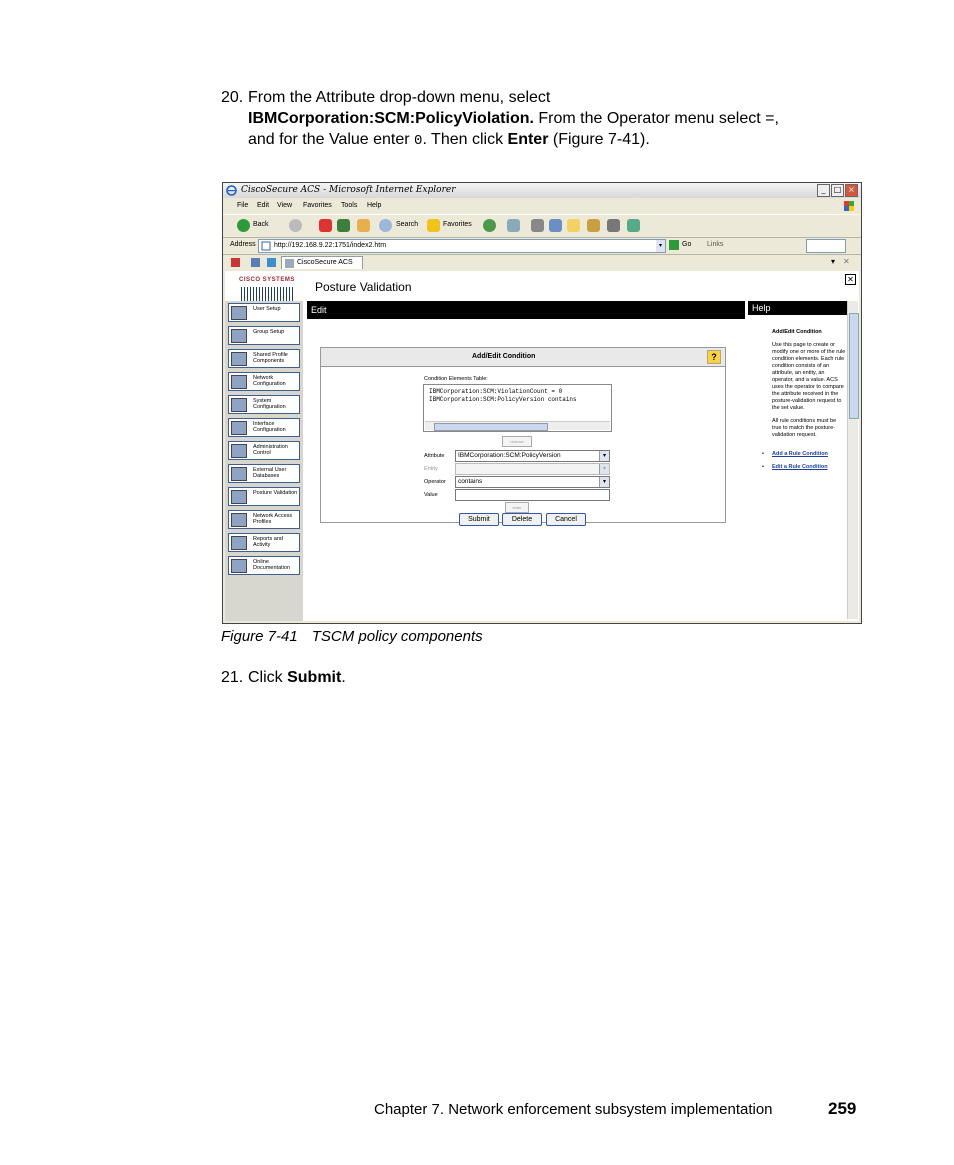  Describe the element at coordinates (264, 404) in the screenshot. I see `nav-system-configuration: System Configuration` at that location.